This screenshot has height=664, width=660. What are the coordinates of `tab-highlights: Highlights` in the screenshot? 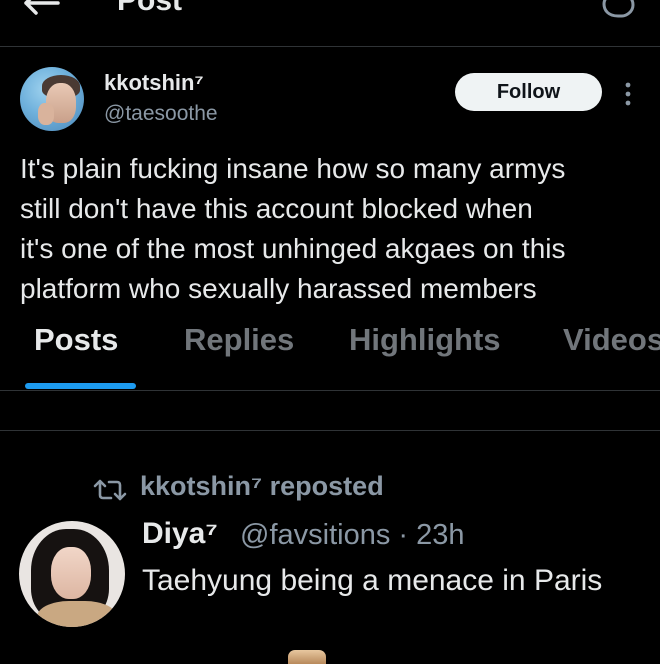 It's located at (425, 340).